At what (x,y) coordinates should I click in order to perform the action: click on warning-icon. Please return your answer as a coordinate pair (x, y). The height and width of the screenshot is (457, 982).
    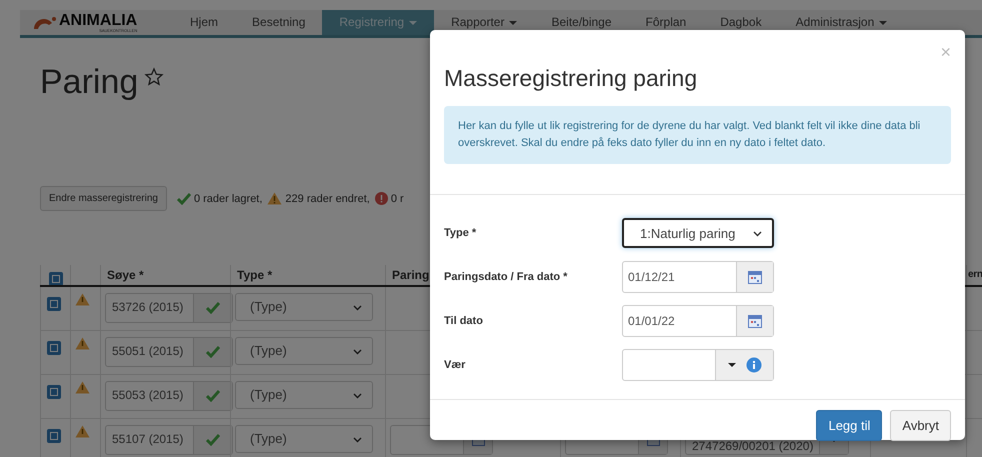
    Looking at the image, I should click on (274, 198).